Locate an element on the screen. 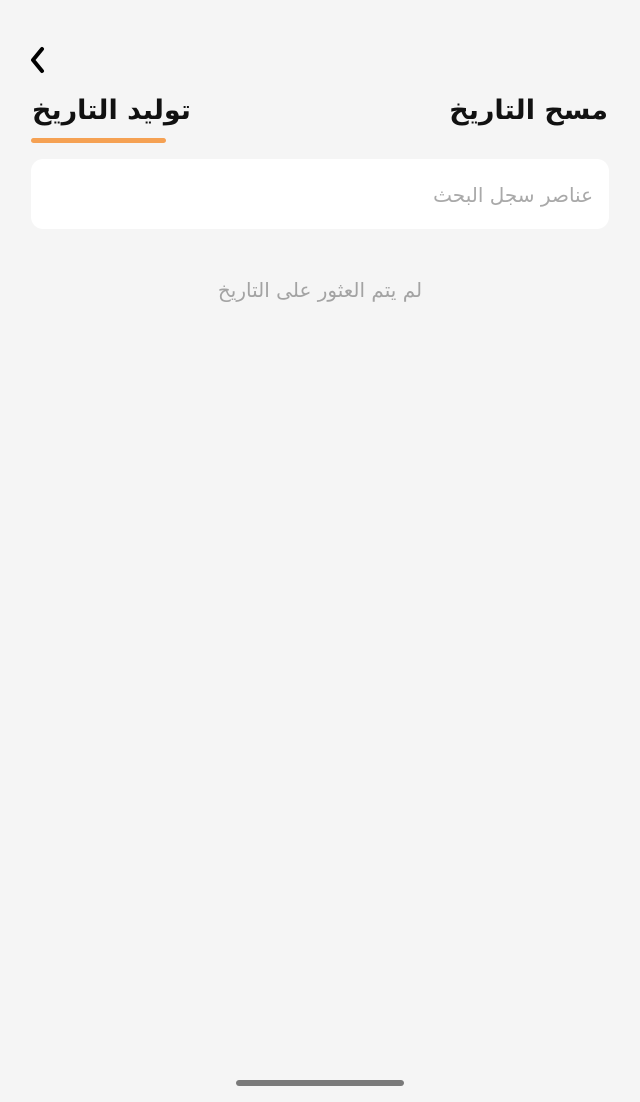 The image size is (640, 1102). chevron-left-icon is located at coordinates (37, 60).